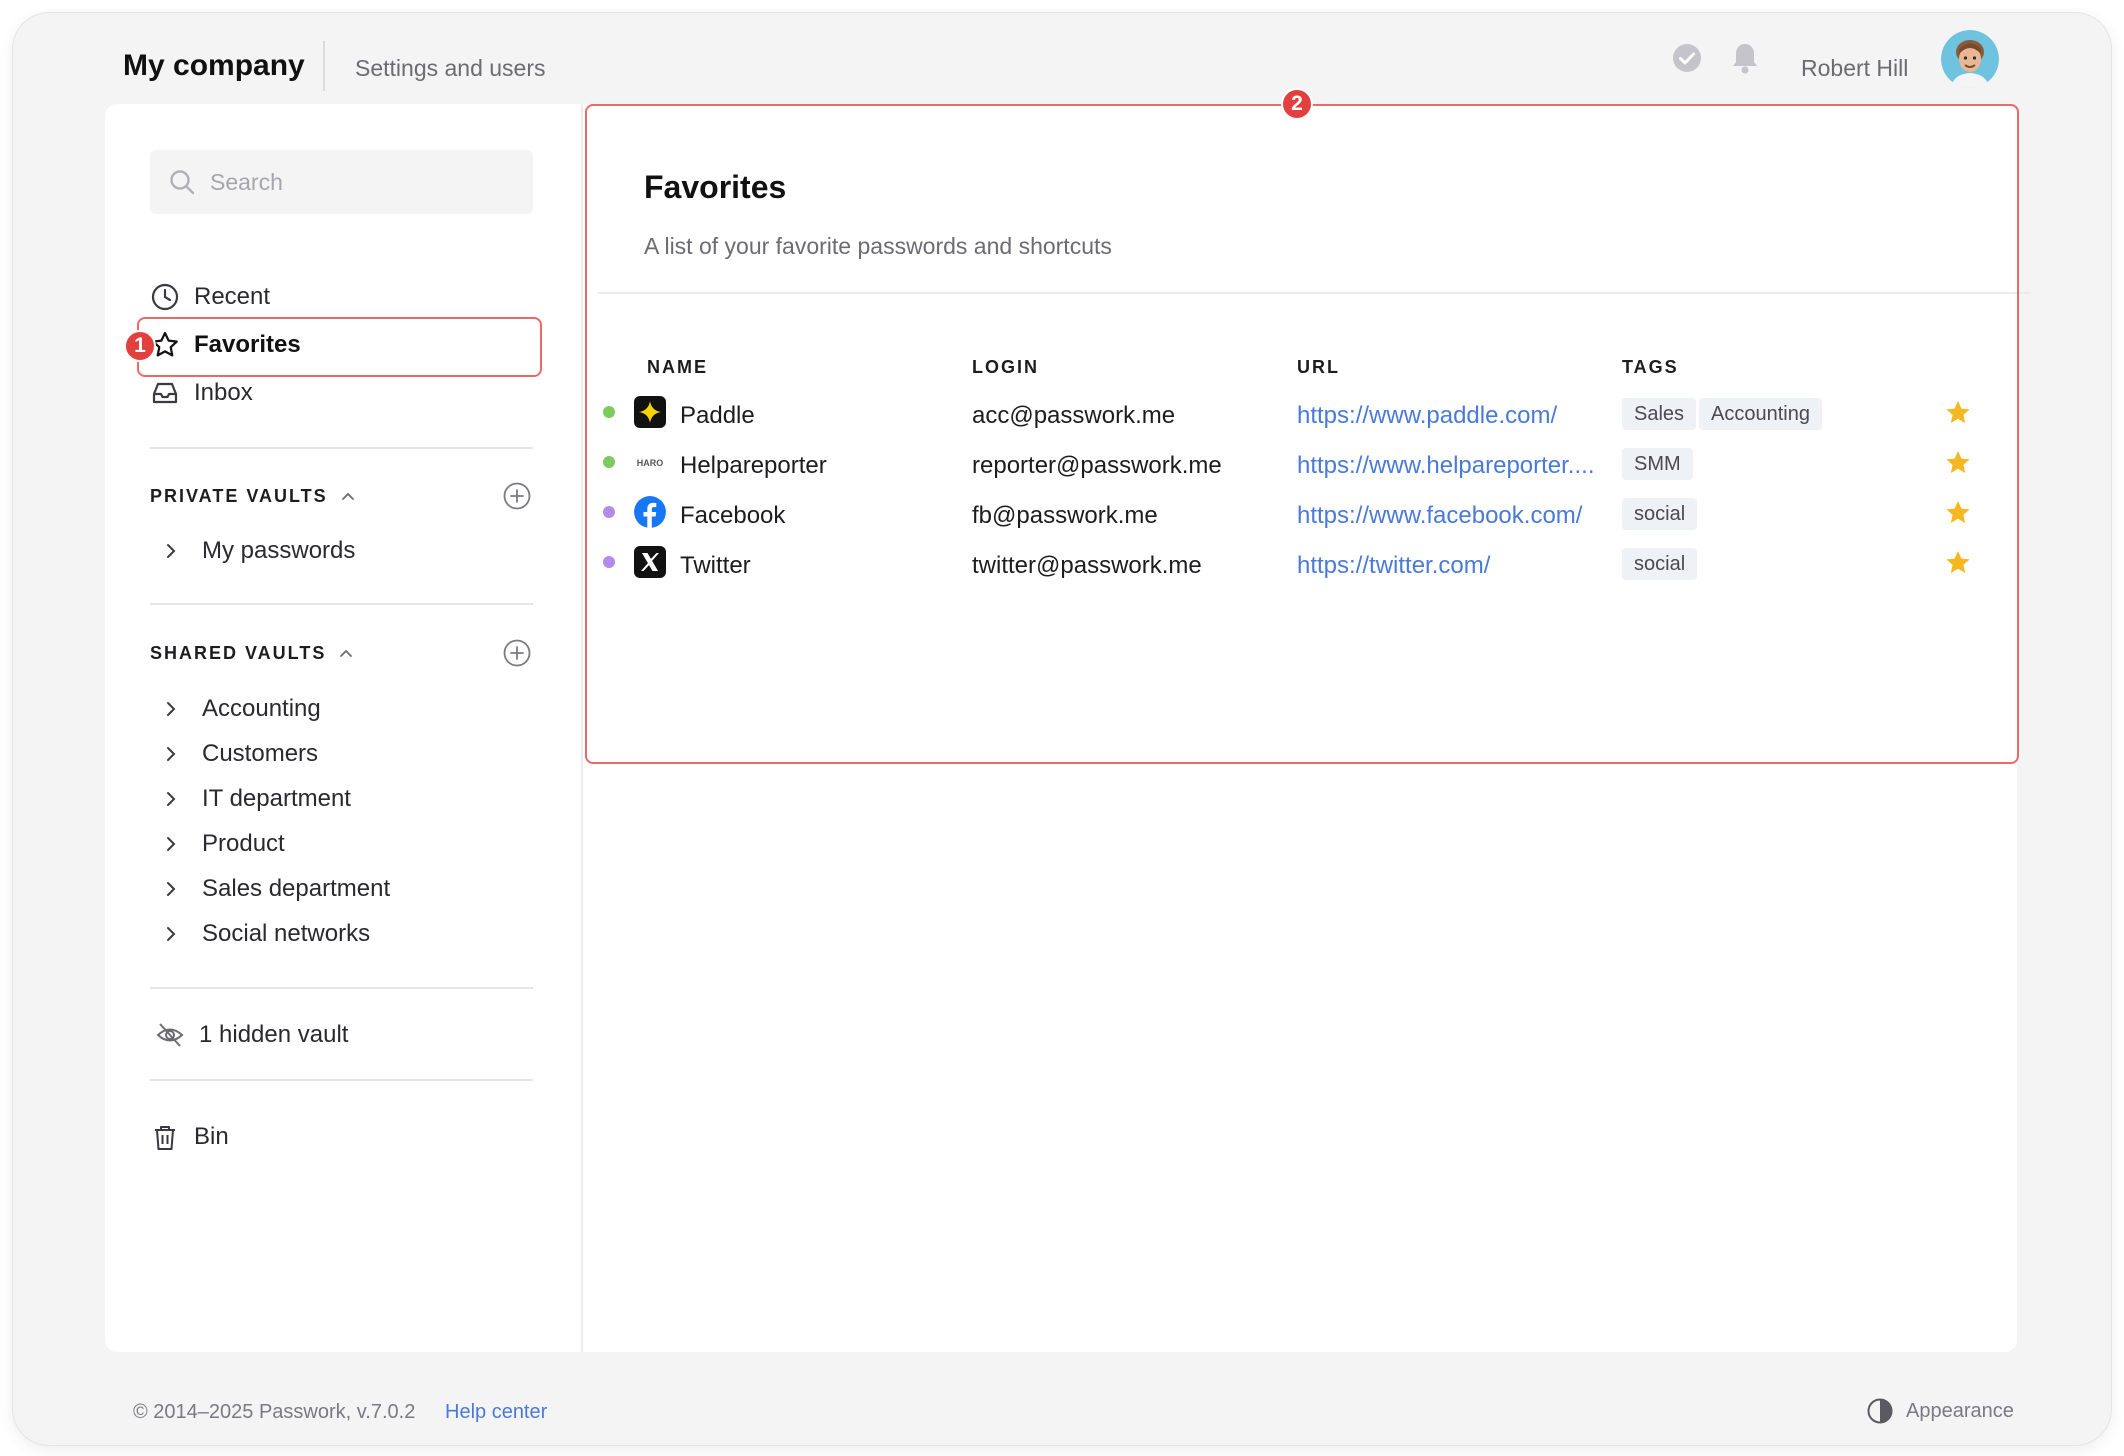 The width and height of the screenshot is (2124, 1456). Describe the element at coordinates (279, 550) in the screenshot. I see `vault-label: My passwords` at that location.